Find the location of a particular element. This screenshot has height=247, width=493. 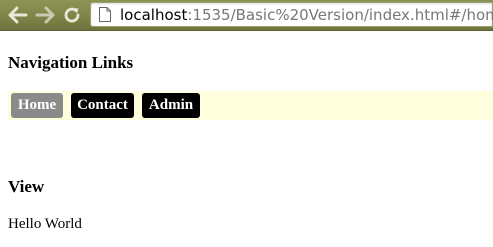

reload-icon is located at coordinates (72, 15).